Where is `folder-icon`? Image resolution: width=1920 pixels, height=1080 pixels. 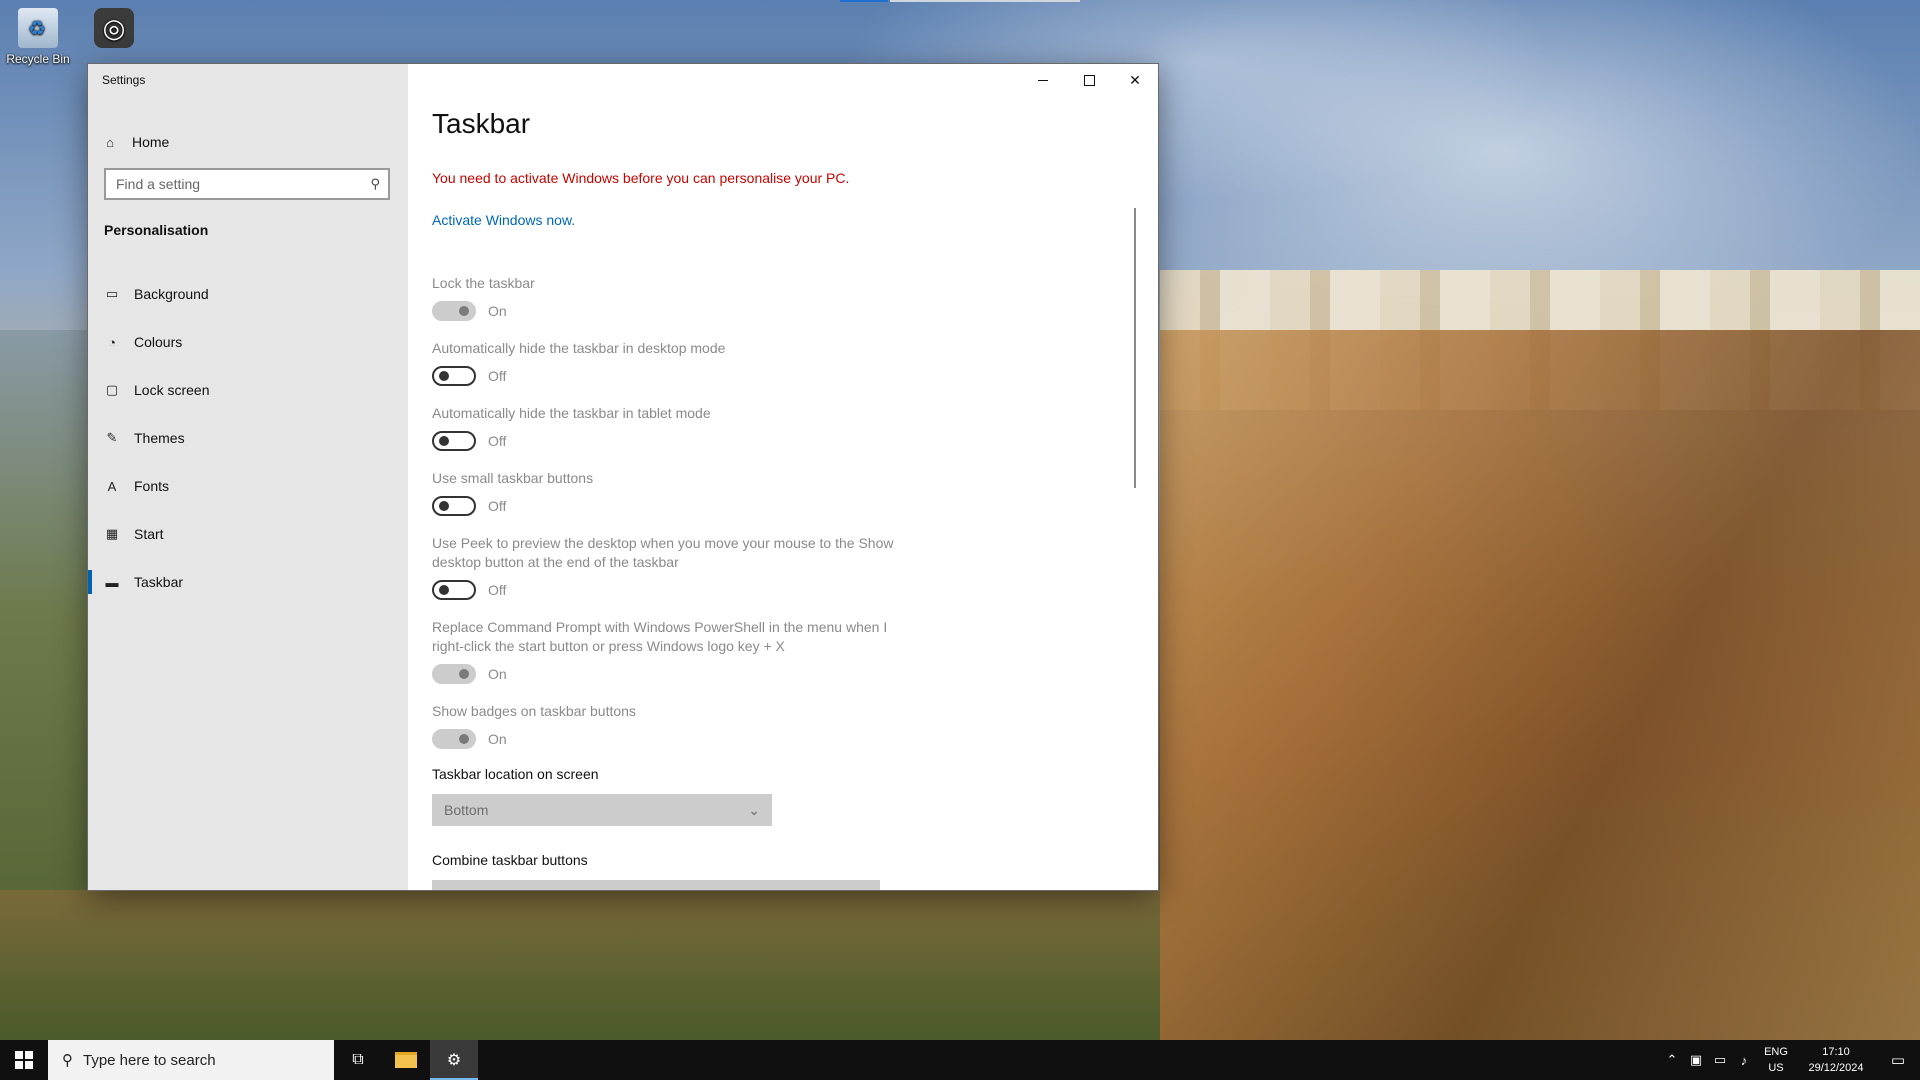
folder-icon is located at coordinates (406, 1060).